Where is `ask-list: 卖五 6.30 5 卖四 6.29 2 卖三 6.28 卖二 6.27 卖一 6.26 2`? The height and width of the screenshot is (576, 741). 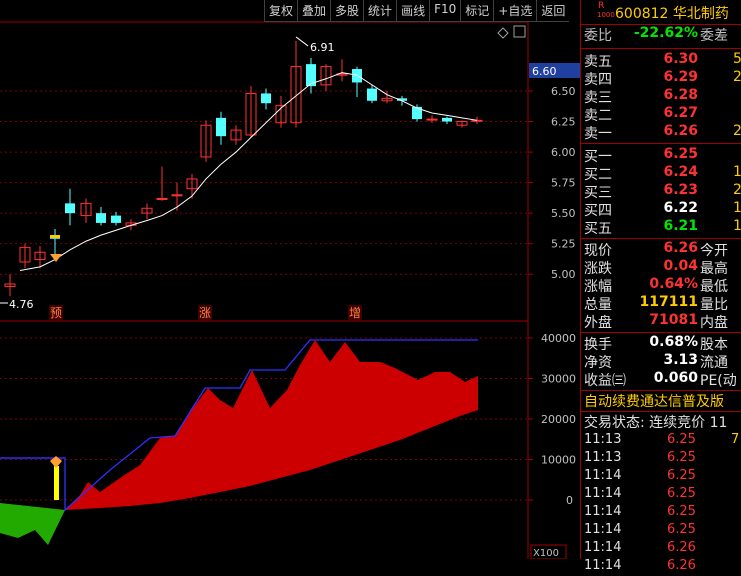 ask-list: 卖五 6.30 5 卖四 6.29 2 卖三 6.28 卖二 6.27 卖一 6.26 2 is located at coordinates (661, 96).